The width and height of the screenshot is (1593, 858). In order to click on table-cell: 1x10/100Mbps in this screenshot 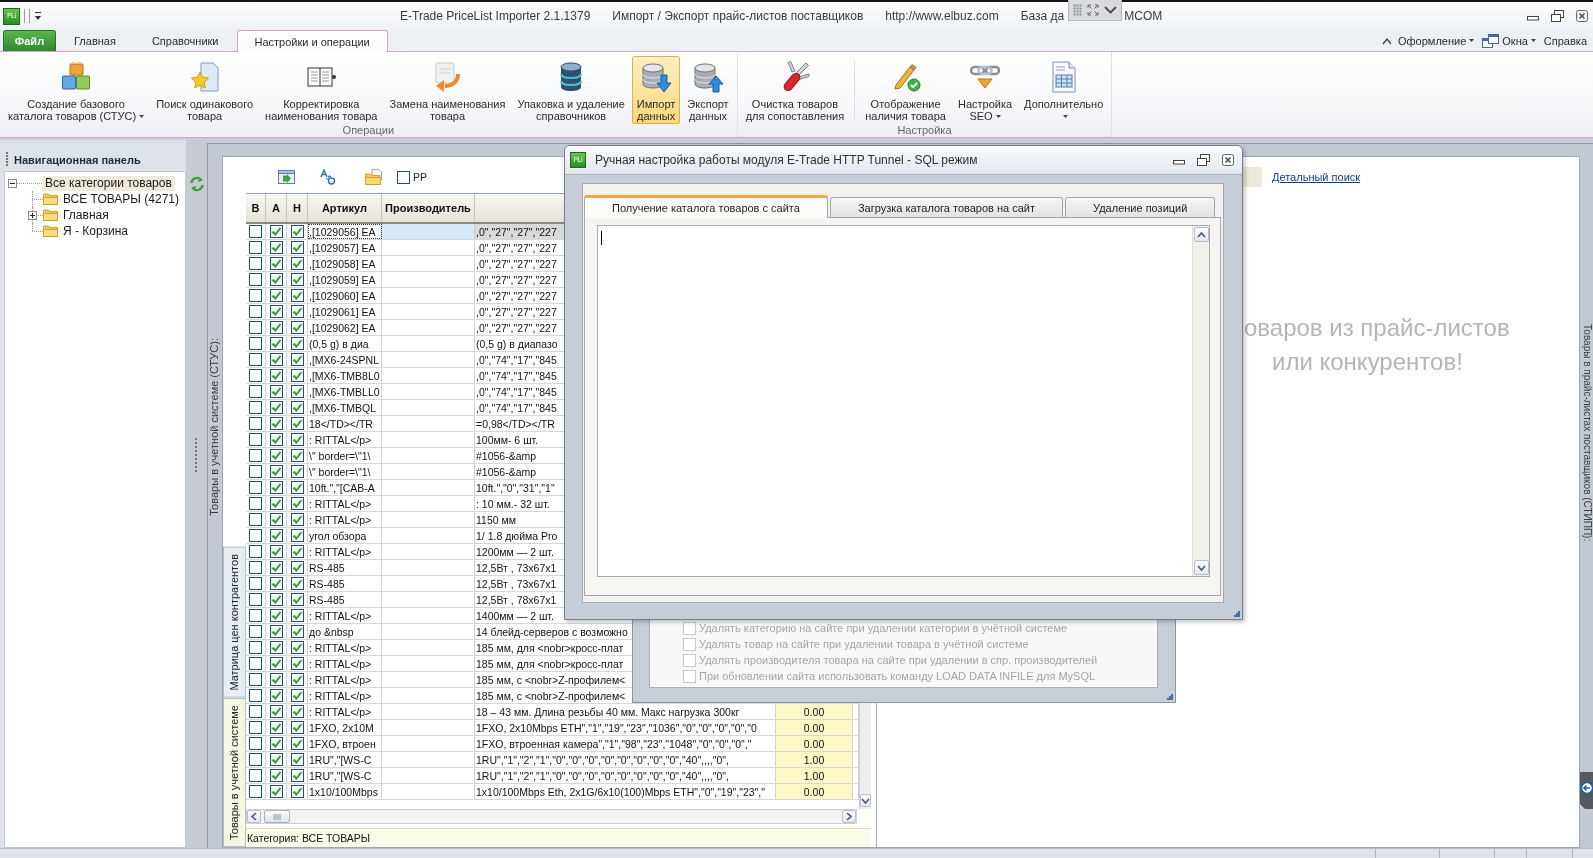, I will do `click(345, 791)`.